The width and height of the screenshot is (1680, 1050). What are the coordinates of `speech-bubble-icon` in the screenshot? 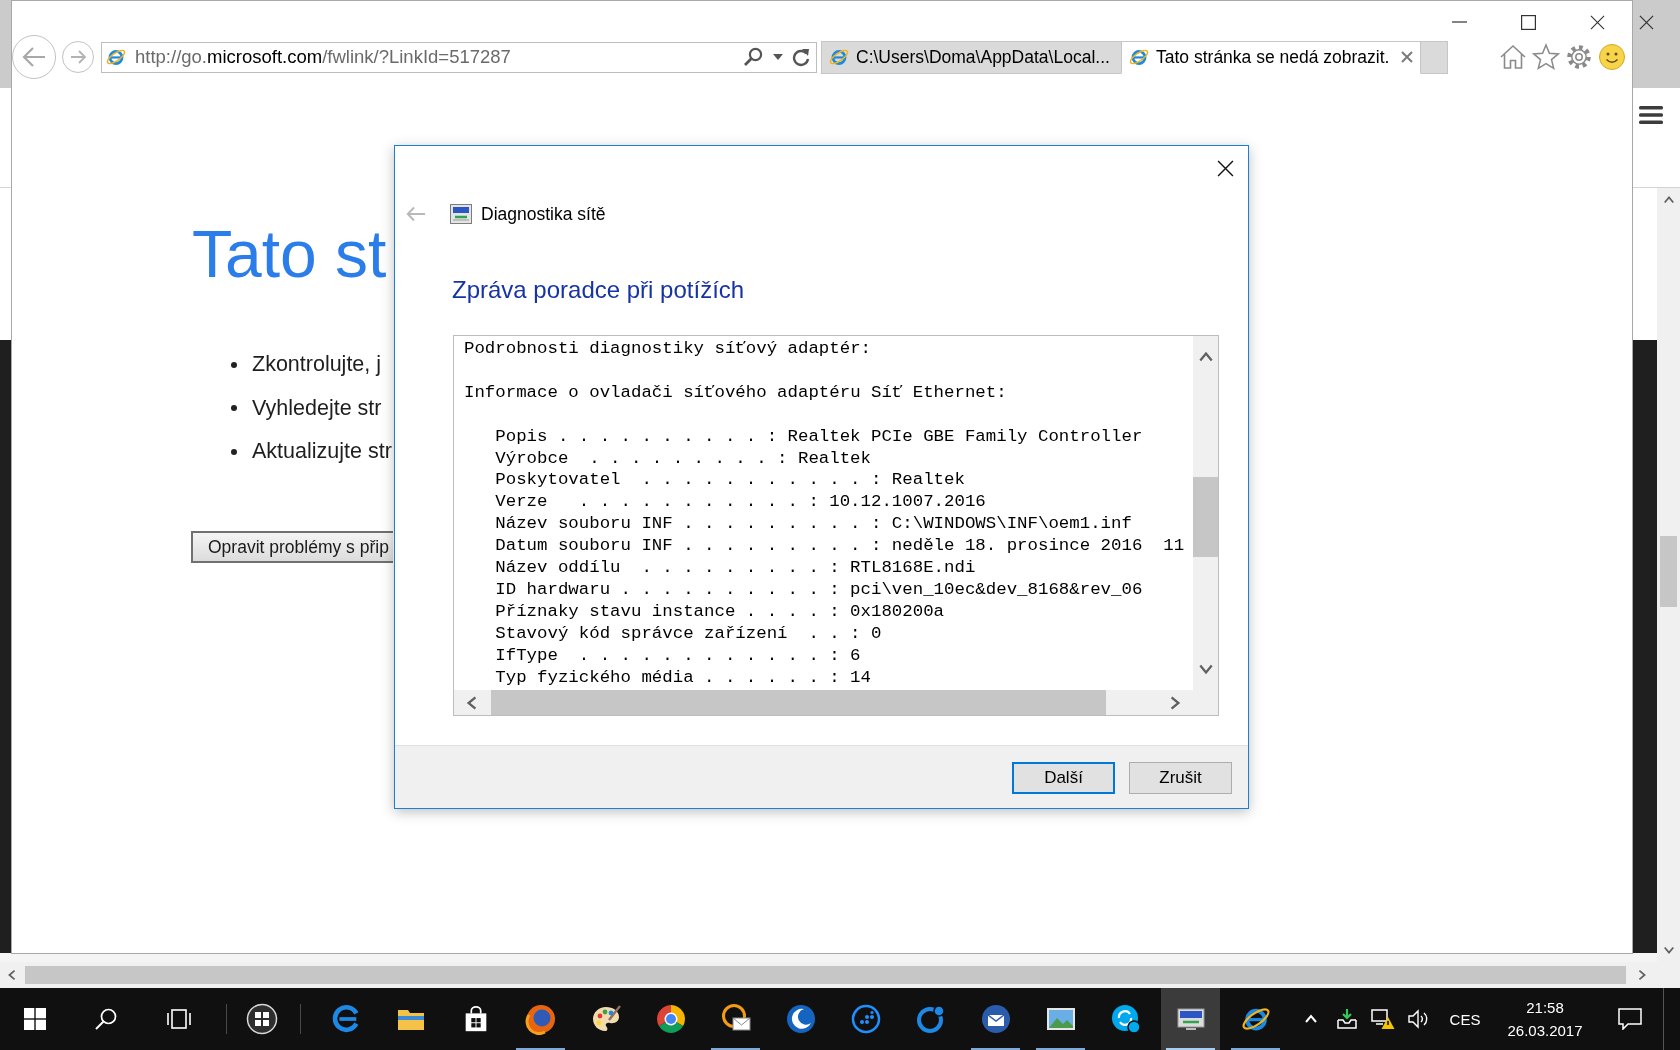 It's located at (1630, 1019).